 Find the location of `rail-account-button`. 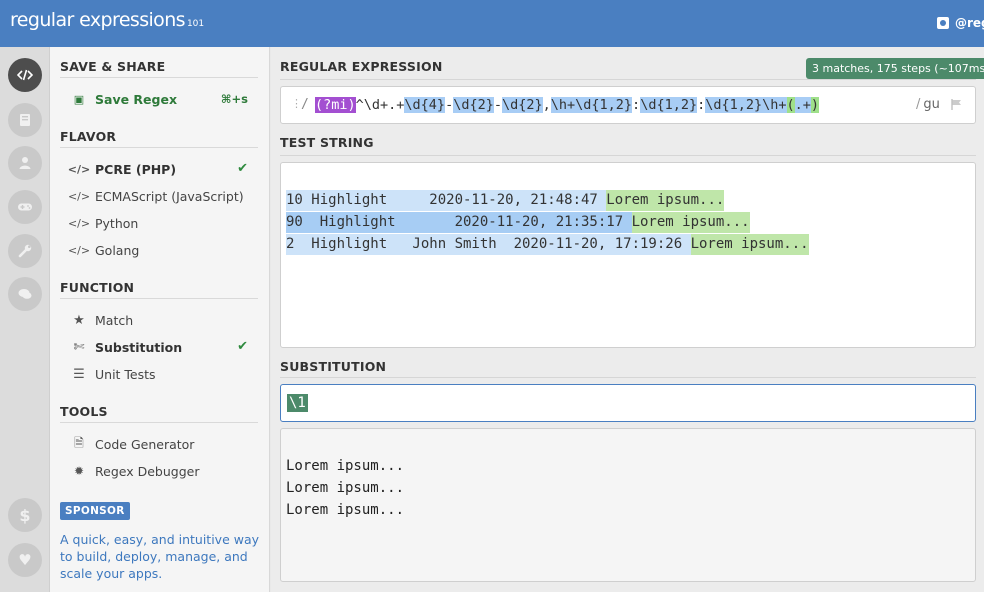

rail-account-button is located at coordinates (25, 163).